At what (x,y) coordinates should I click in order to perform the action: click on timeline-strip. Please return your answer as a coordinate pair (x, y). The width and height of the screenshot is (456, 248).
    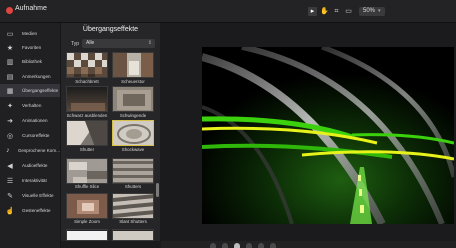
    Looking at the image, I should click on (308, 244).